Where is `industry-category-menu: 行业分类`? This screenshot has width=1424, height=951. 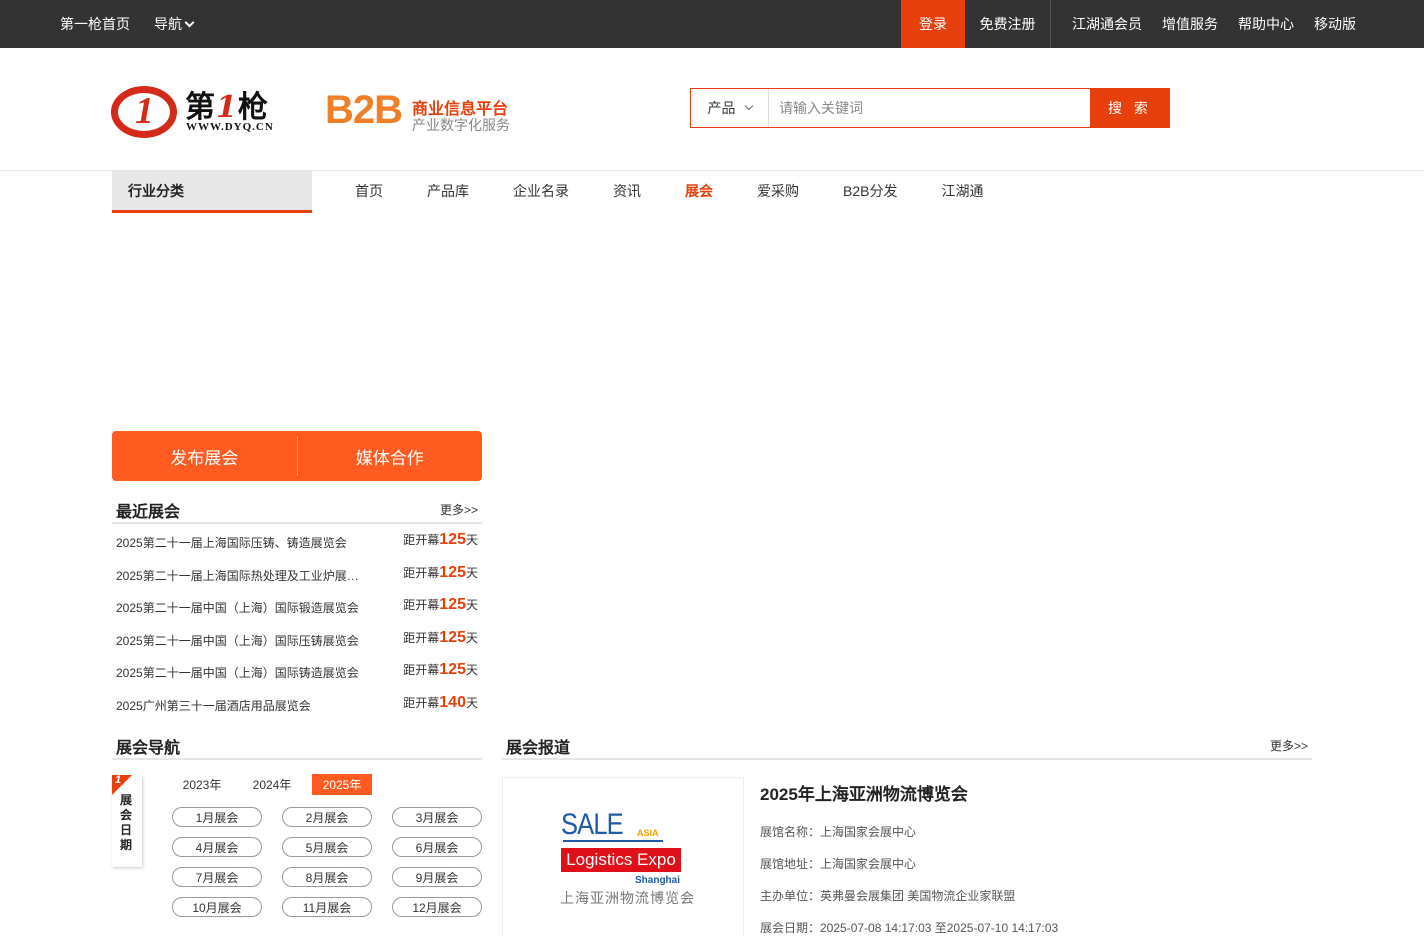
industry-category-menu: 行业分类 is located at coordinates (212, 192).